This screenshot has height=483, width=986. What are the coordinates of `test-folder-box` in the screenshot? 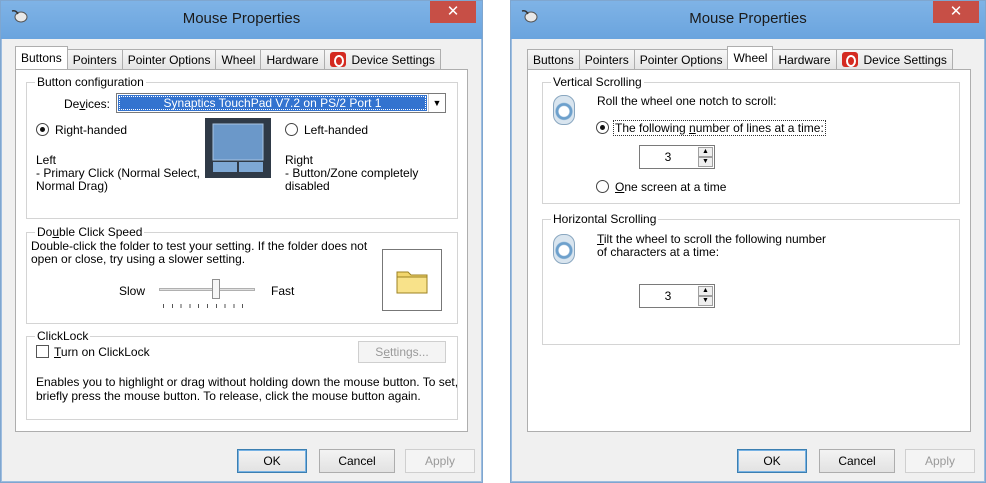 It's located at (412, 280).